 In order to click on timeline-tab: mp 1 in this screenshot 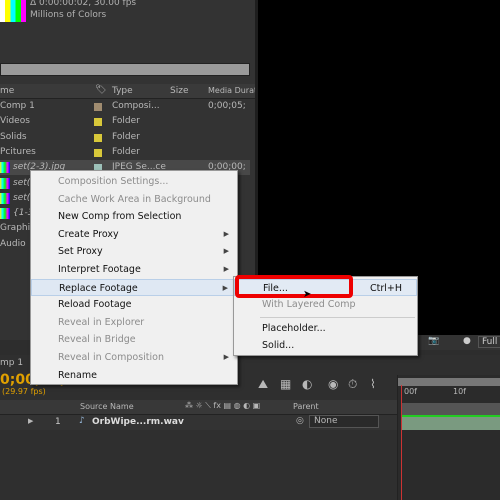, I will do `click(11, 363)`.